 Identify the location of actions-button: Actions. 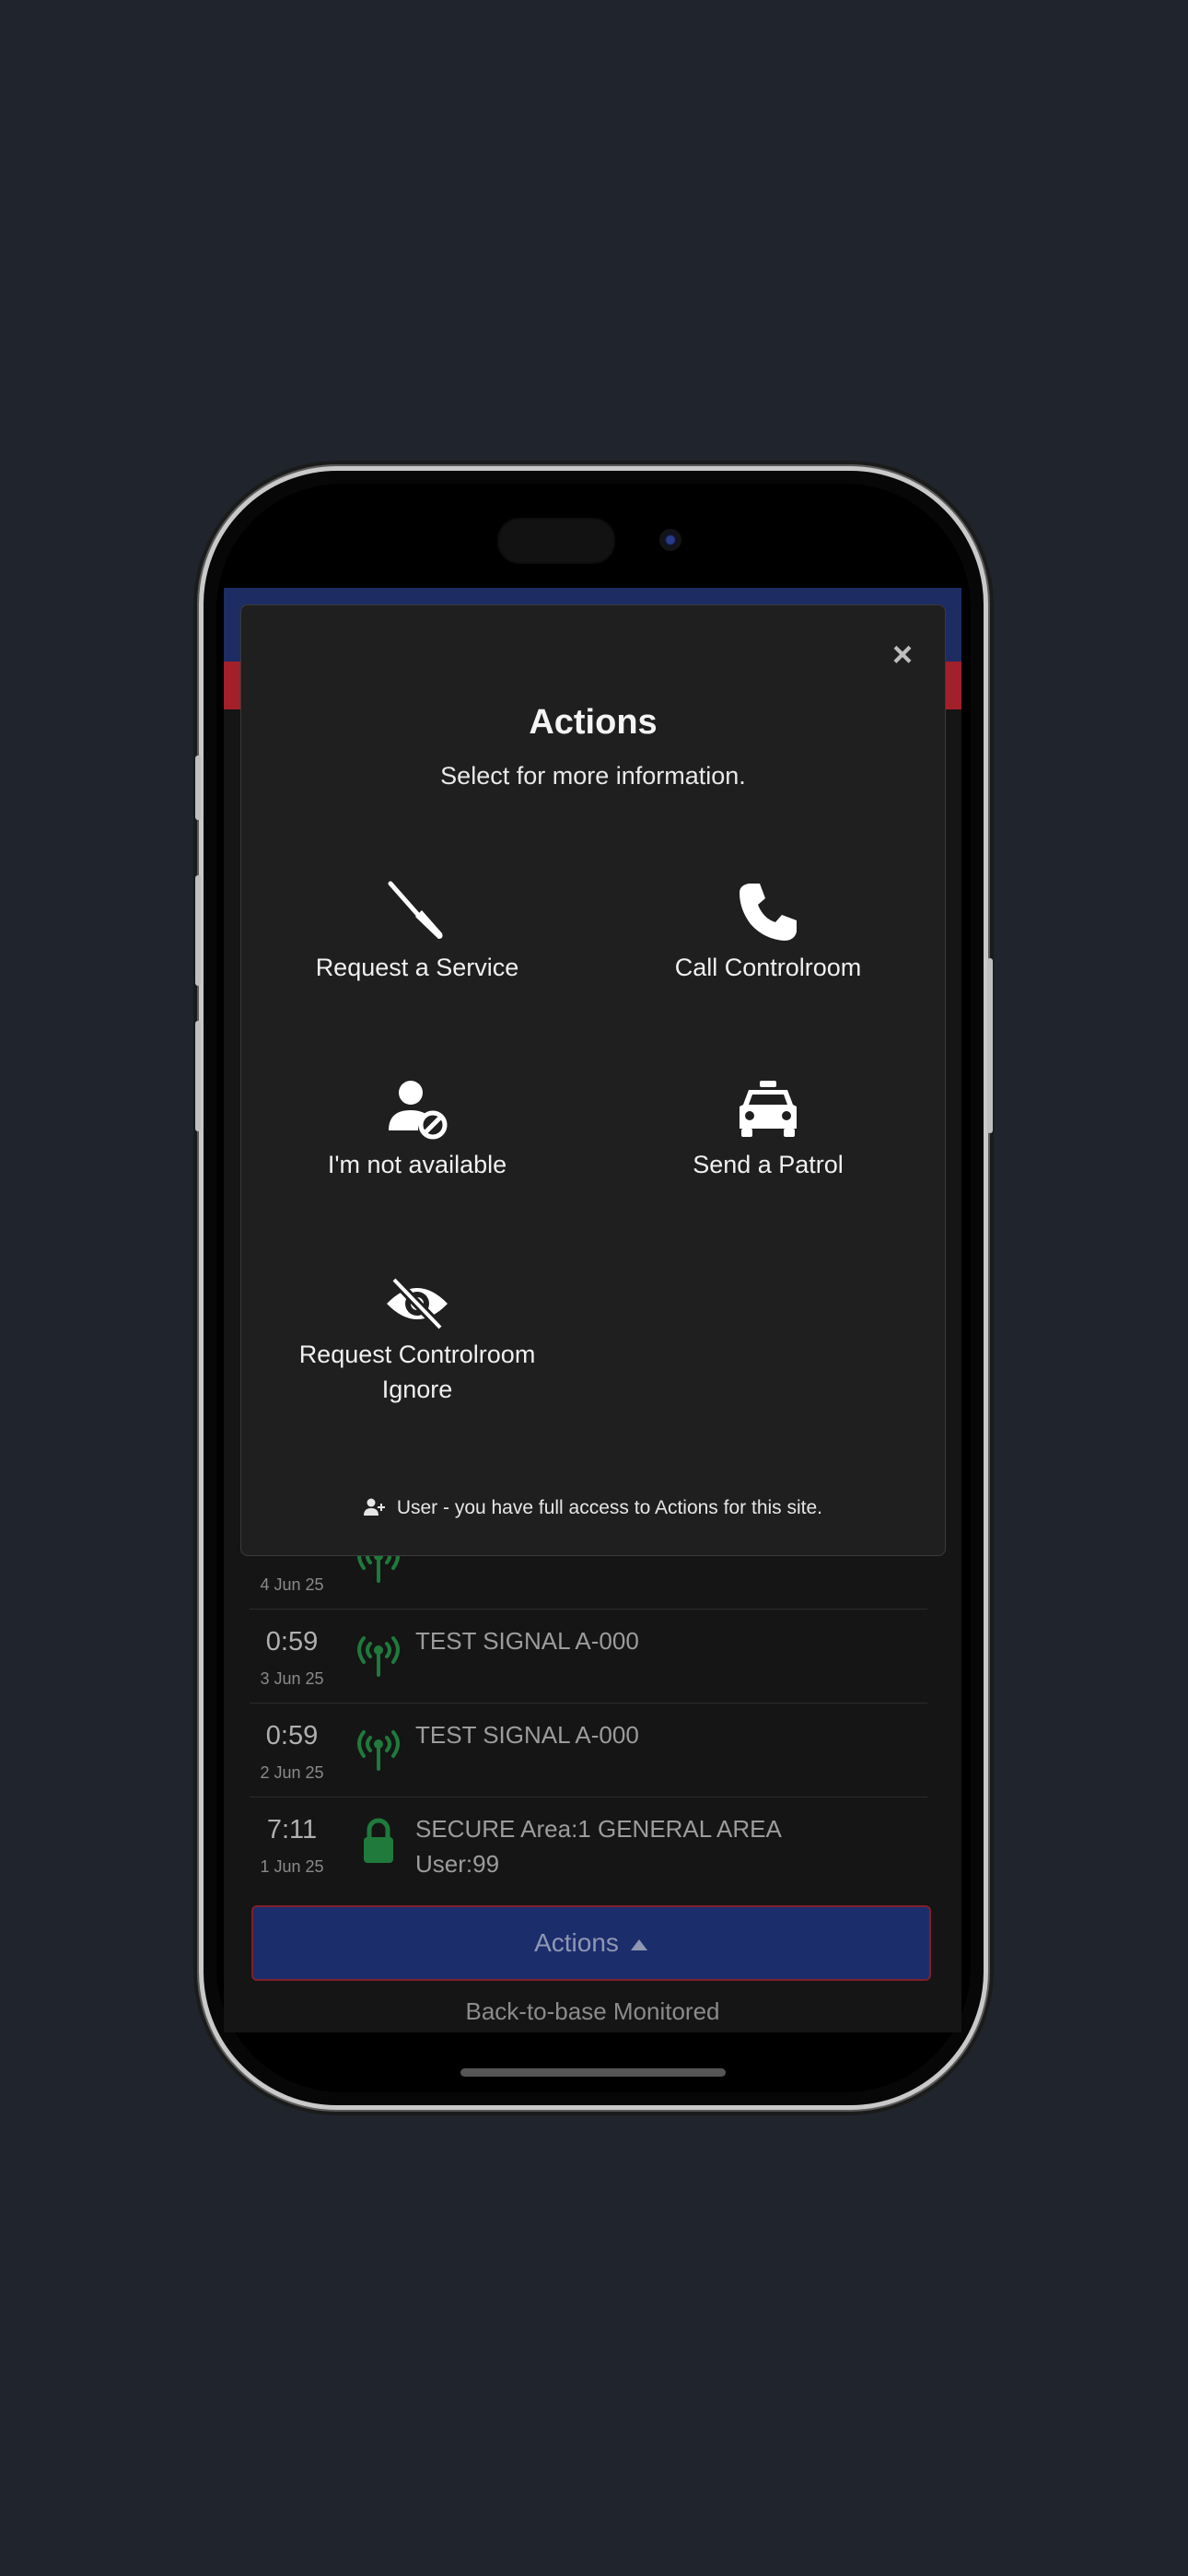
(591, 1943).